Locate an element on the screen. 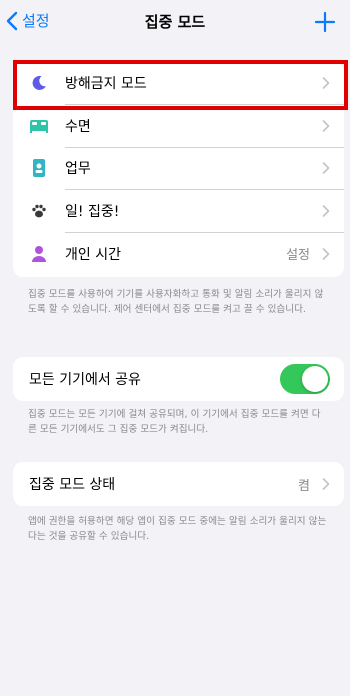 Image resolution: width=350 pixels, height=696 pixels. paw-icon is located at coordinates (39, 211).